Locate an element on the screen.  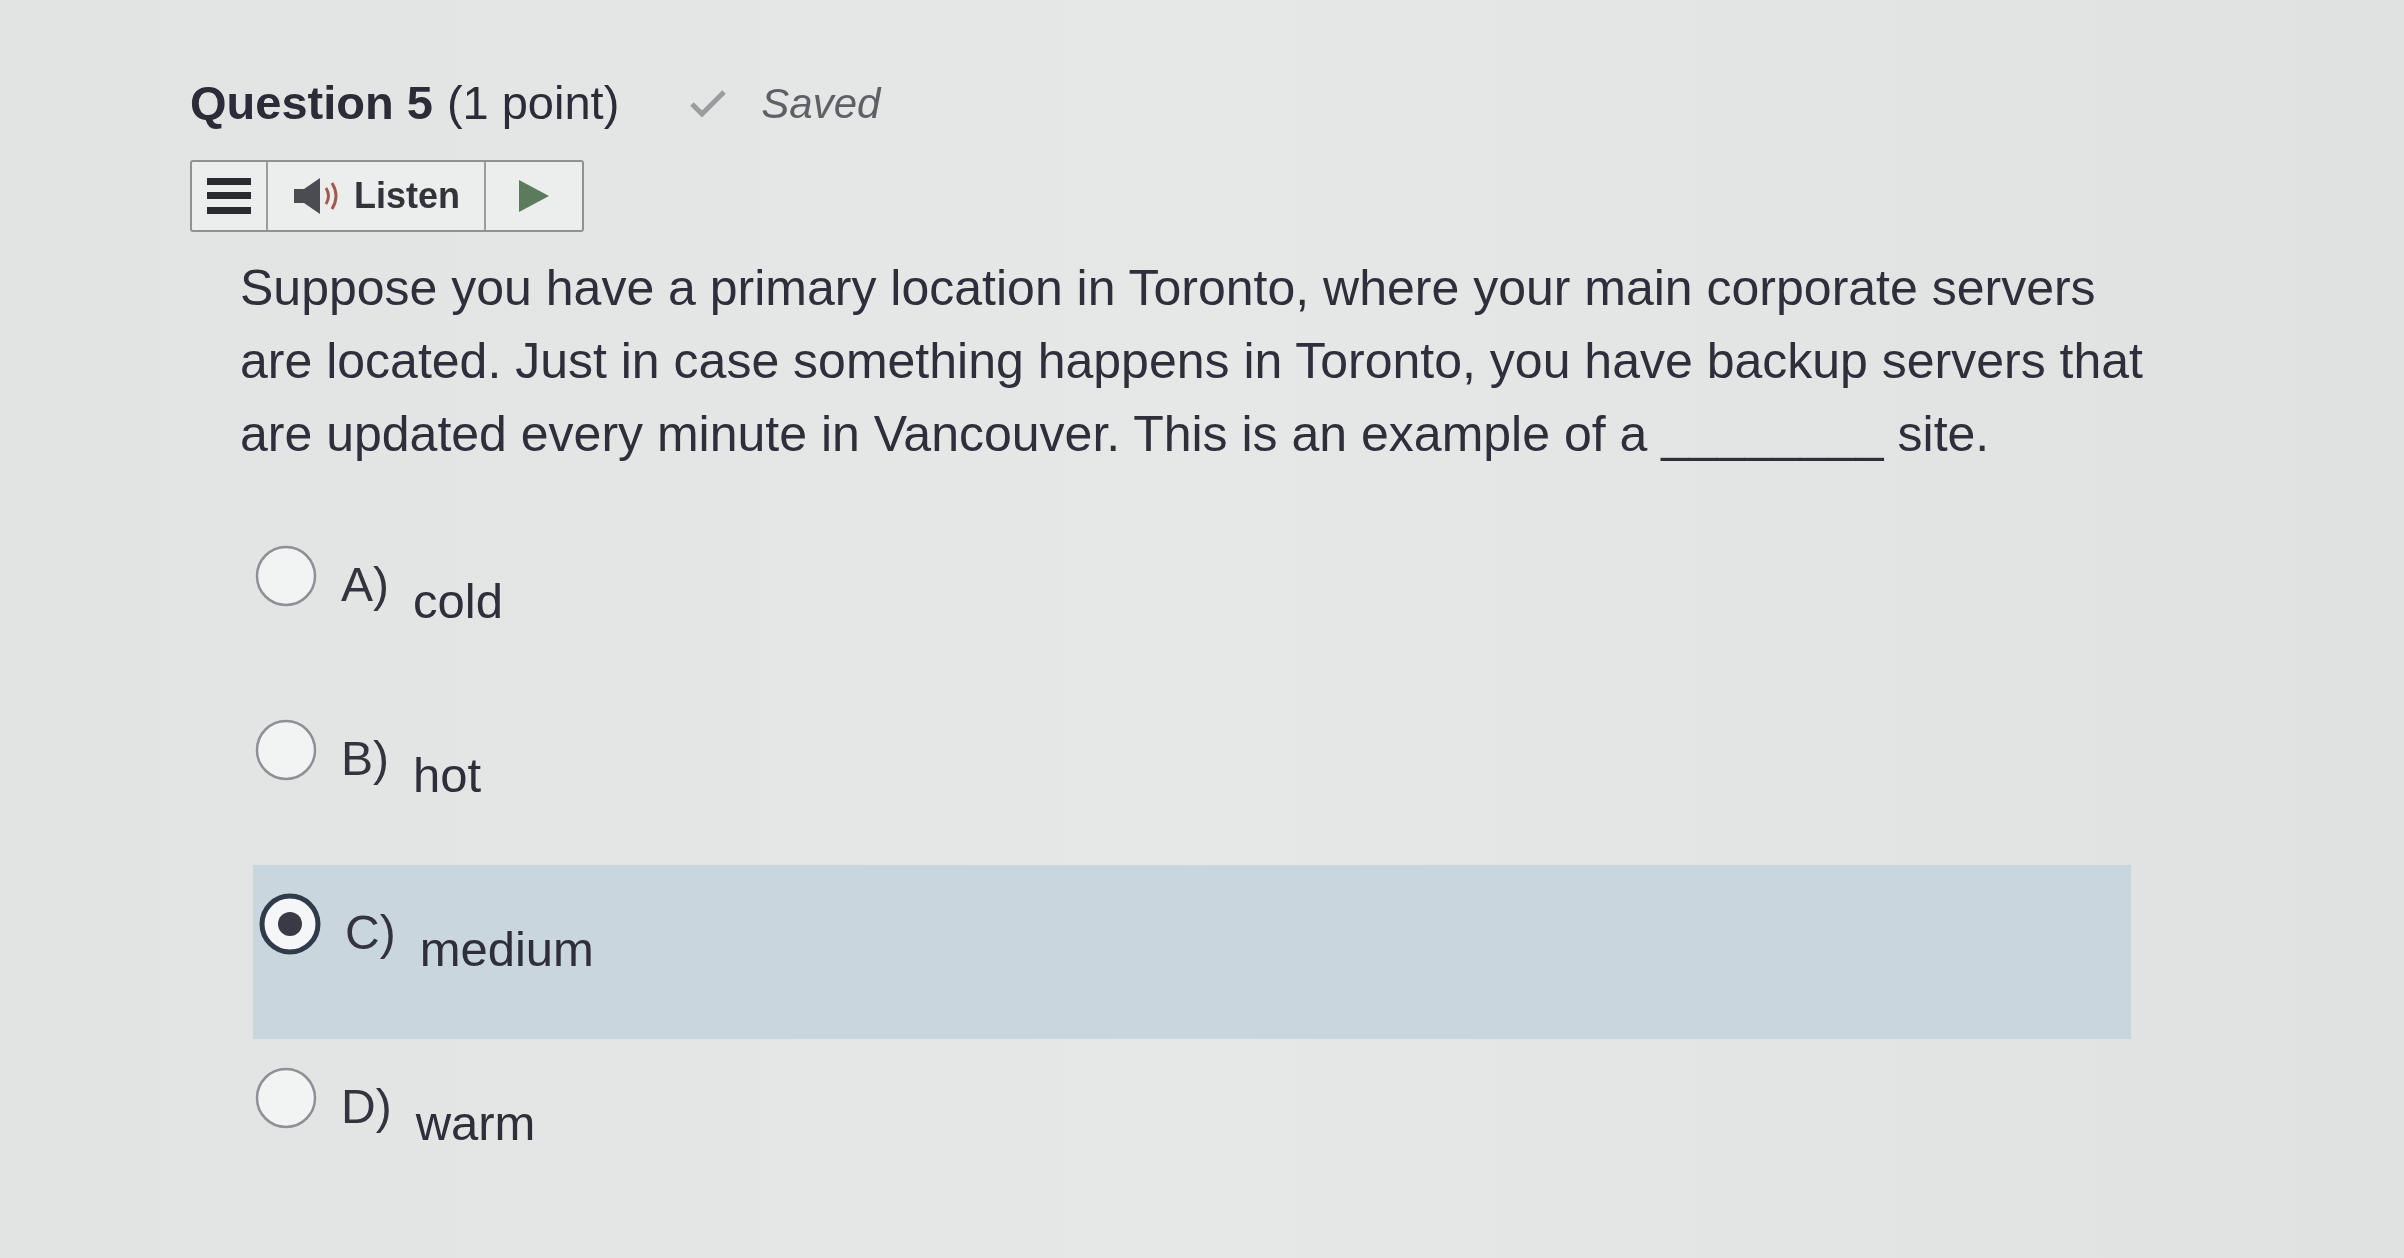
listen-button: Listen is located at coordinates (377, 196).